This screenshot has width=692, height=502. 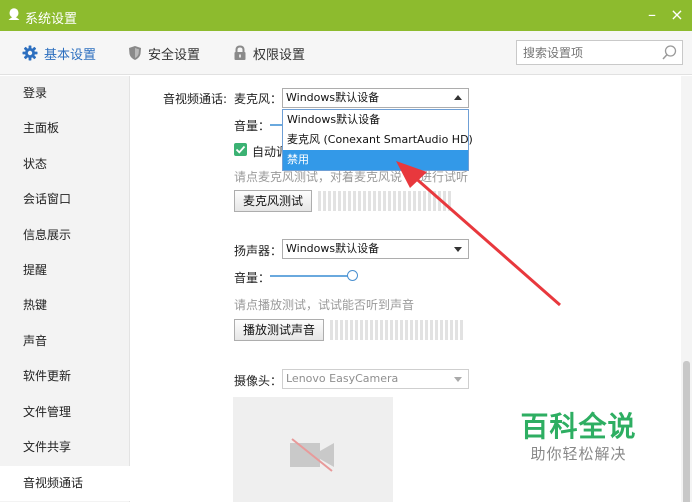 What do you see at coordinates (65, 447) in the screenshot?
I see `sidebar-item-file-sharing: 文件共享` at bounding box center [65, 447].